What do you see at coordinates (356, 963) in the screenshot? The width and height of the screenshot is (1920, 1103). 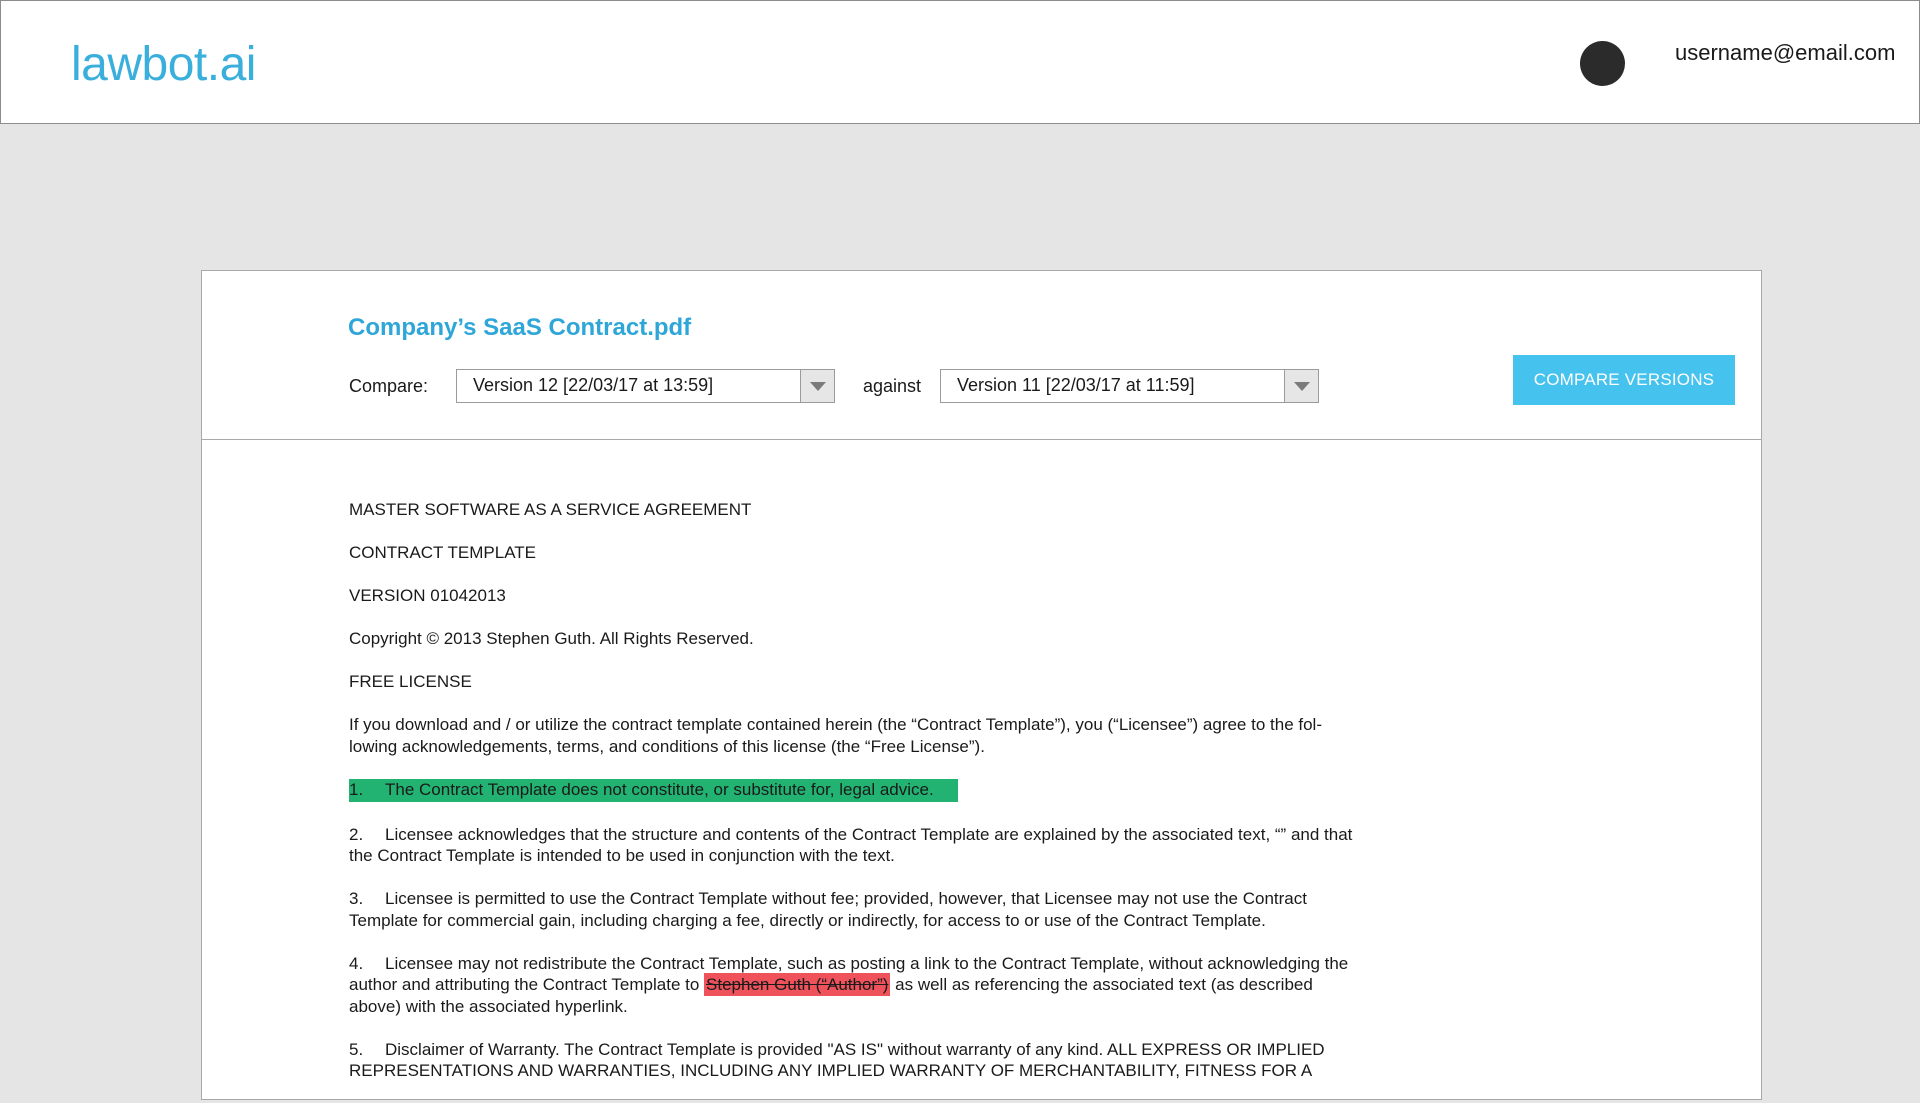 I see `clause-number: 4.` at bounding box center [356, 963].